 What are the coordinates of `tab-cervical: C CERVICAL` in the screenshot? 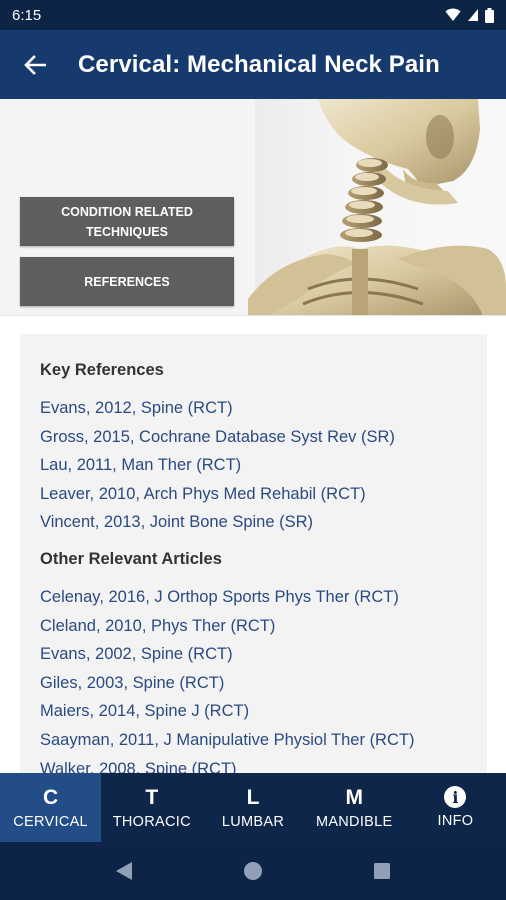 It's located at (51, 807).